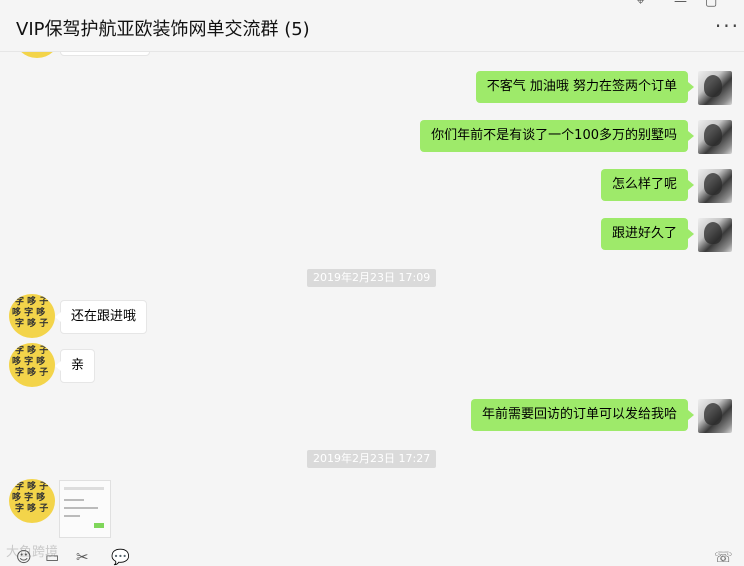 This screenshot has width=744, height=566. Describe the element at coordinates (82, 557) in the screenshot. I see `scissors-icon: ✂` at that location.